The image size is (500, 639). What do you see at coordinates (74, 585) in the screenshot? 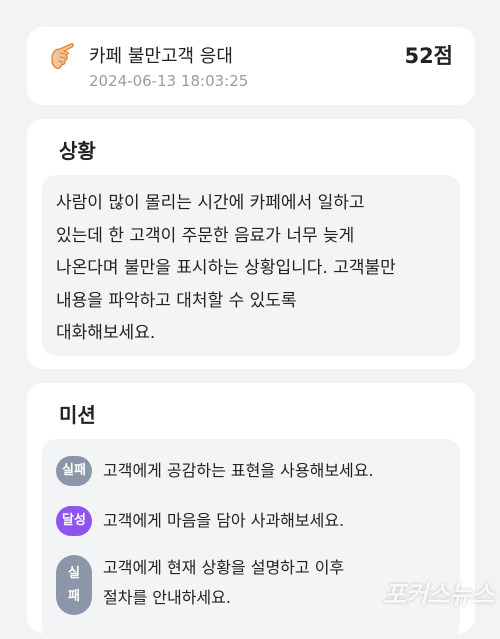
I see `mission-status-fail-badge: 실 패` at bounding box center [74, 585].